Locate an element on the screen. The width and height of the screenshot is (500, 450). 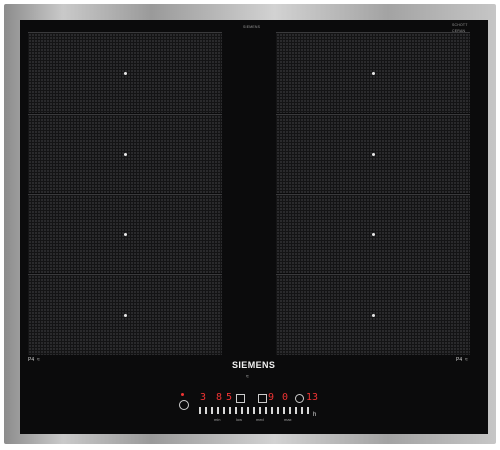
ceran-badge-line1: SCHOTT is located at coordinates (460, 25).